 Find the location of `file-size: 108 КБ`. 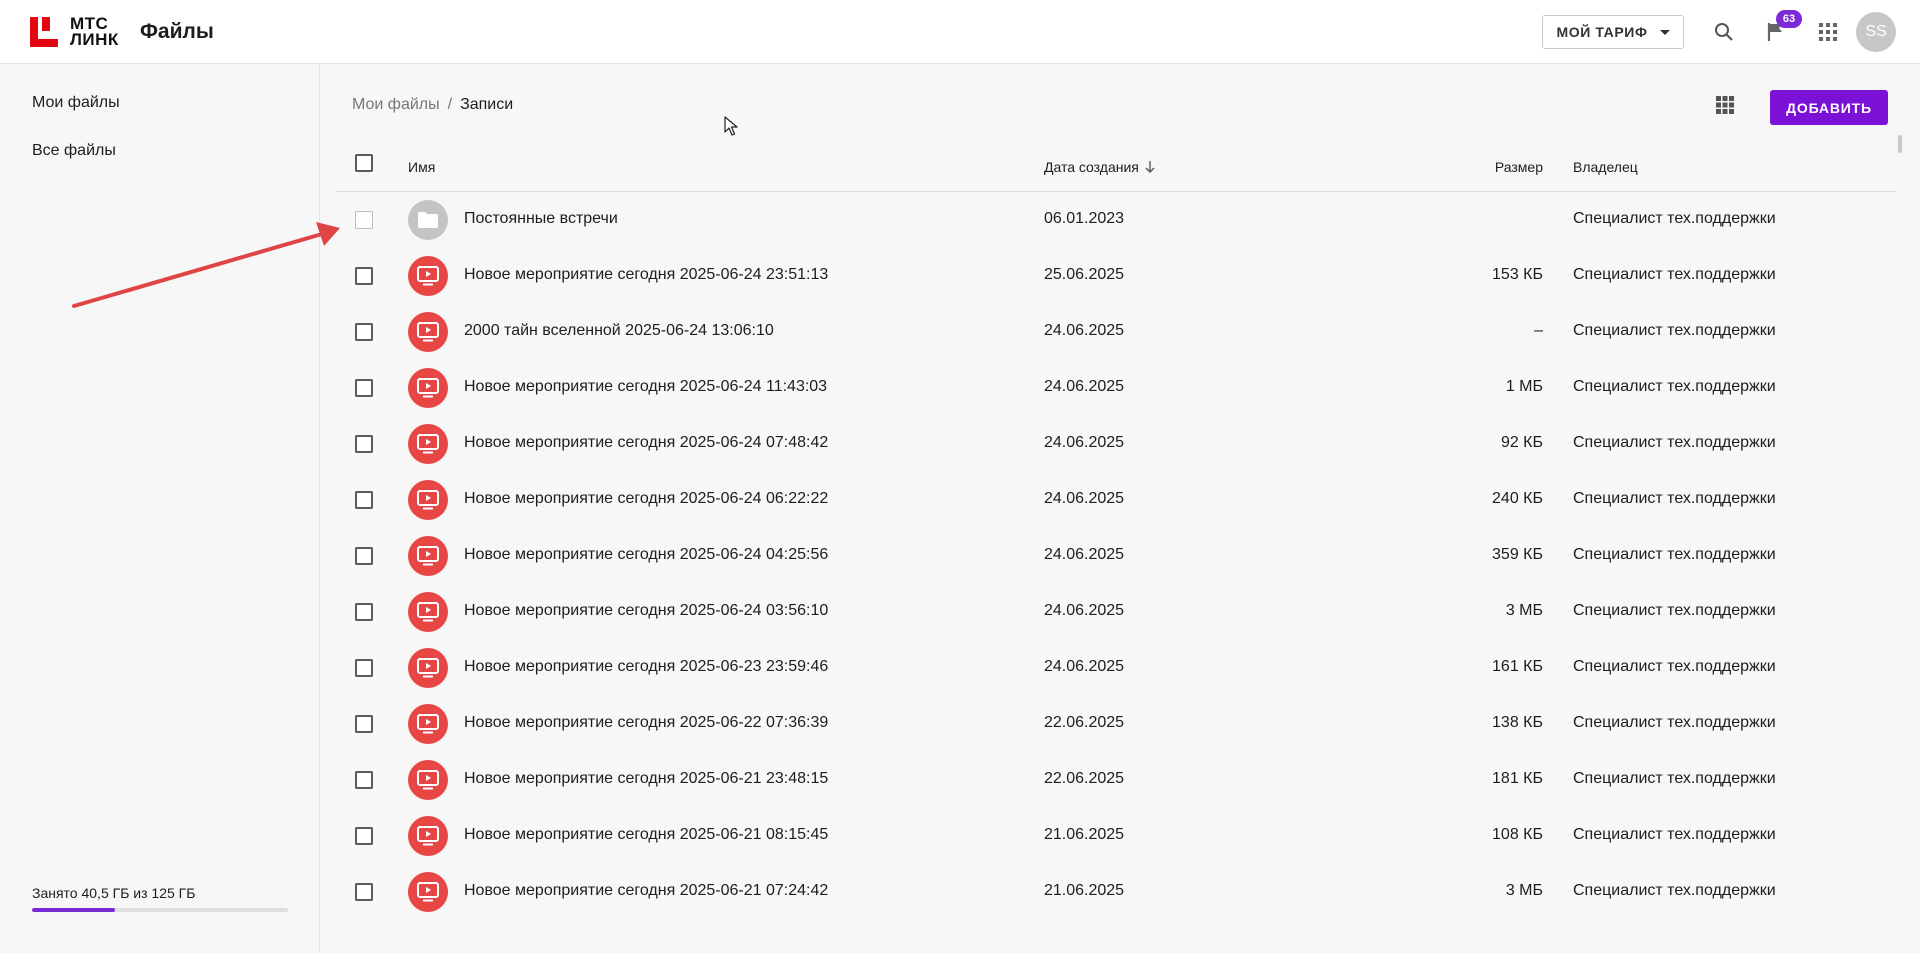

file-size: 108 КБ is located at coordinates (1517, 834).